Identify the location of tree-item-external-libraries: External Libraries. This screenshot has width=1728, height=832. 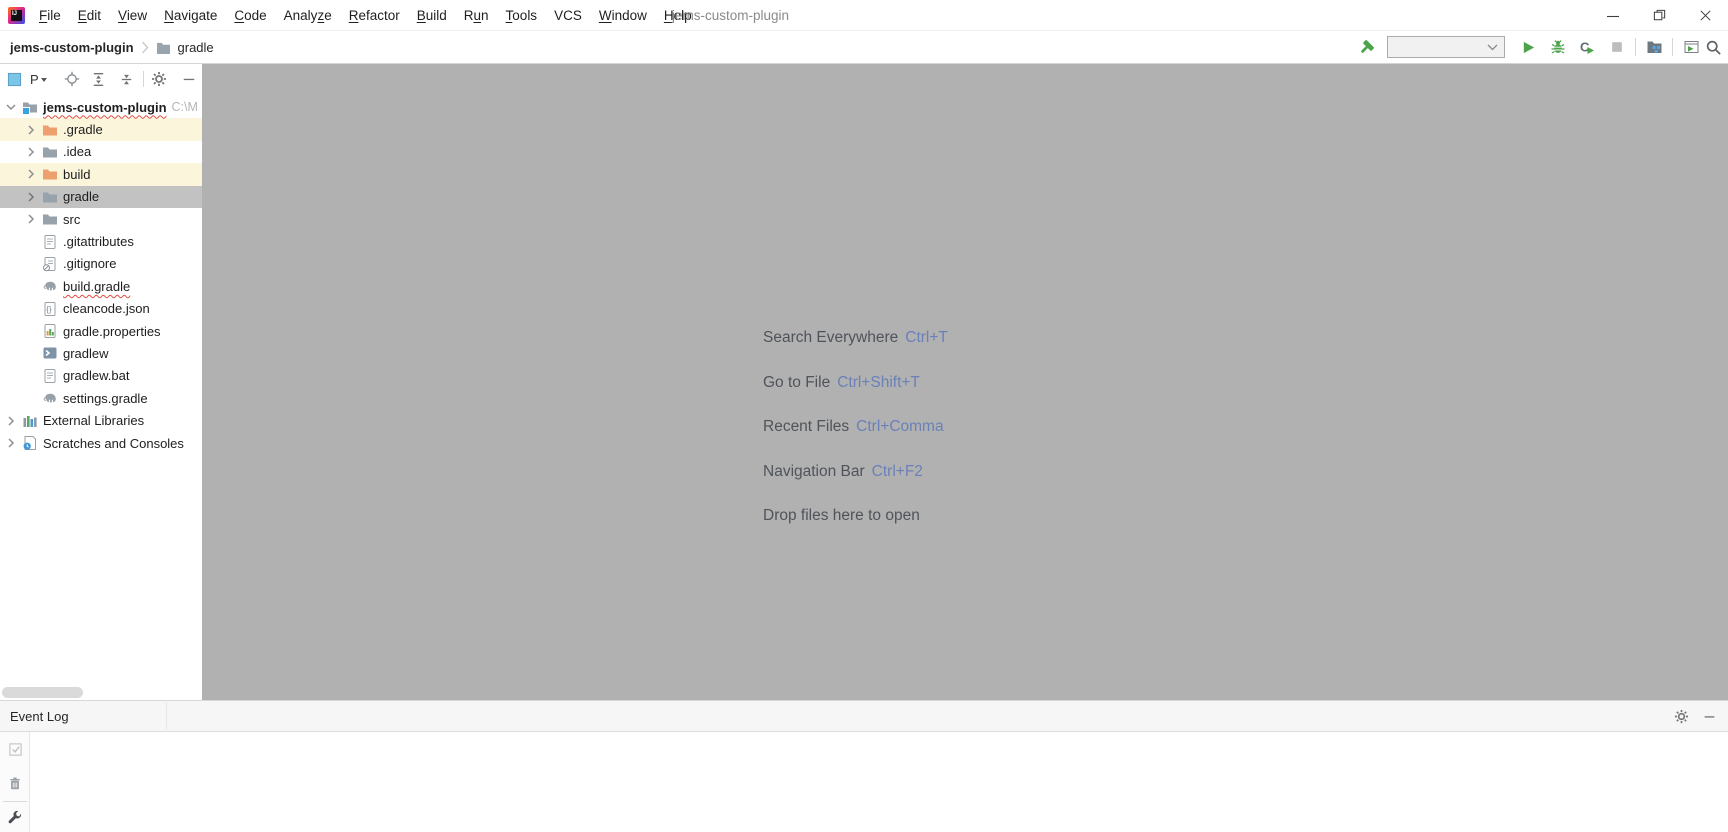
(101, 420).